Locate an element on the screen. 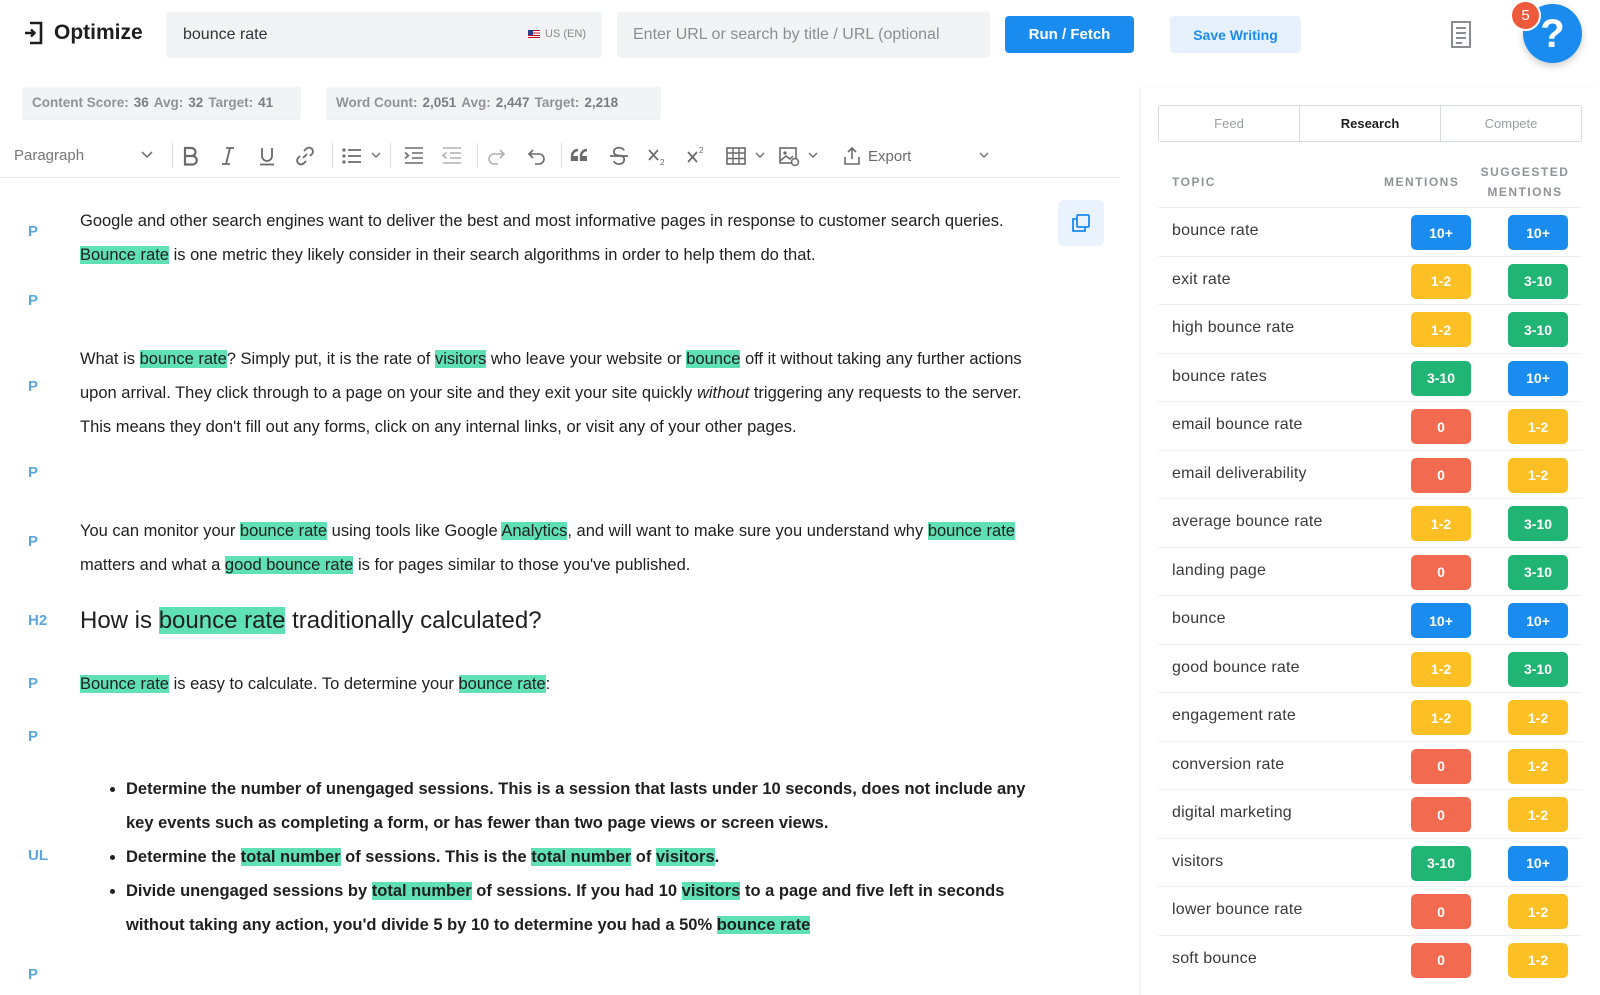 The height and width of the screenshot is (995, 1600). topic-name: good bounce rate is located at coordinates (1236, 667).